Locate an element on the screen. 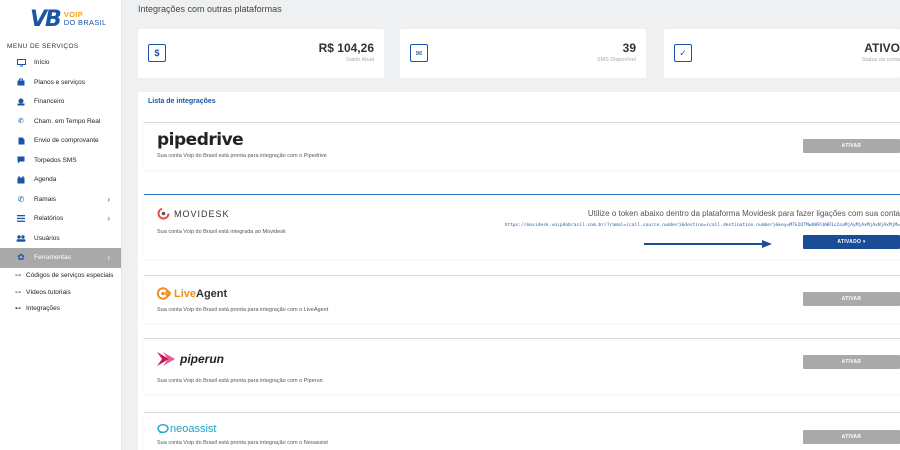  stat-label: SMS Disponível is located at coordinates (616, 60).